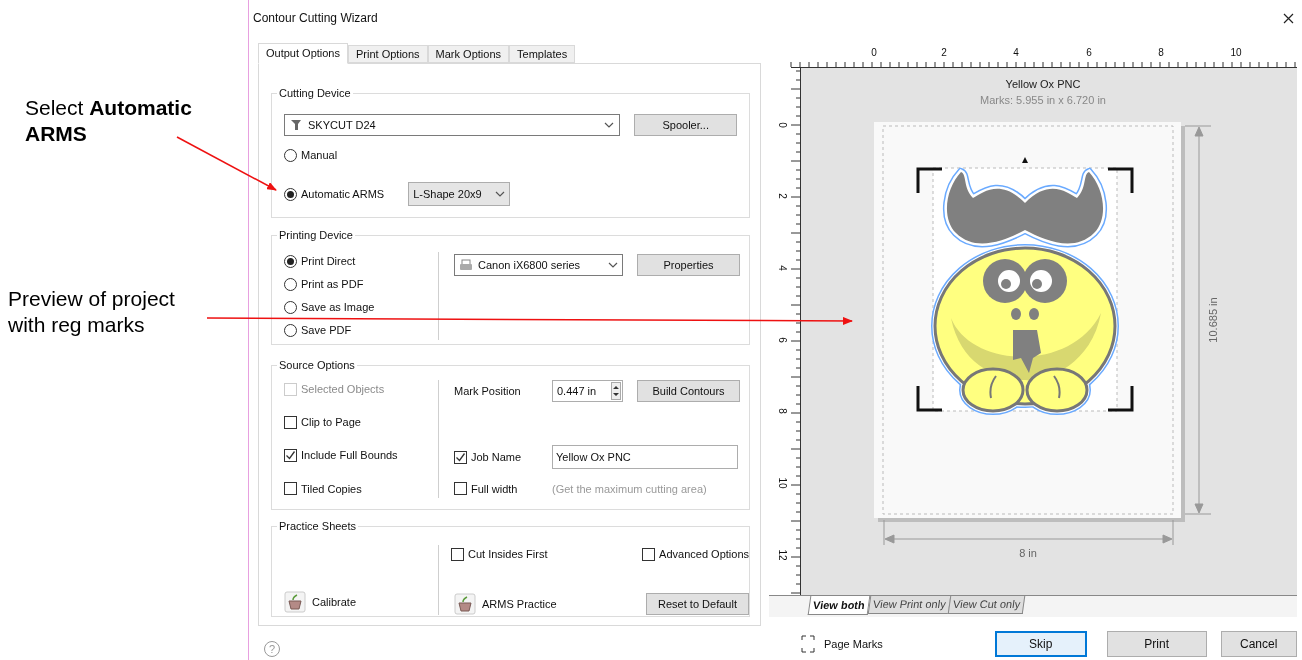 This screenshot has width=1302, height=660. I want to click on checkbox-option: Include Full Bounds, so click(361, 455).